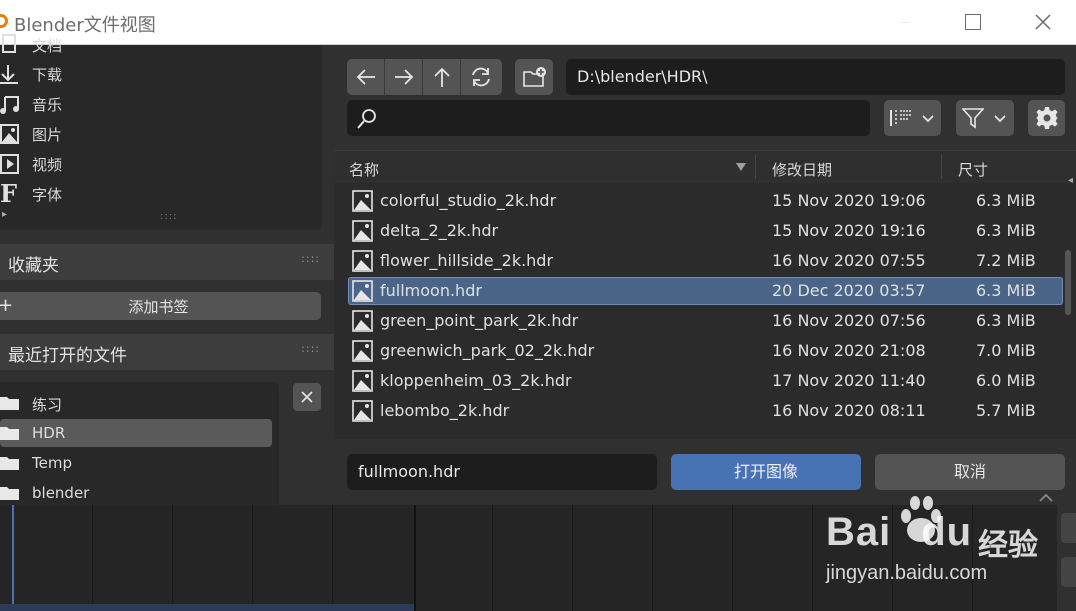 The image size is (1076, 611). I want to click on place-item-downloads: 下载, so click(160, 74).